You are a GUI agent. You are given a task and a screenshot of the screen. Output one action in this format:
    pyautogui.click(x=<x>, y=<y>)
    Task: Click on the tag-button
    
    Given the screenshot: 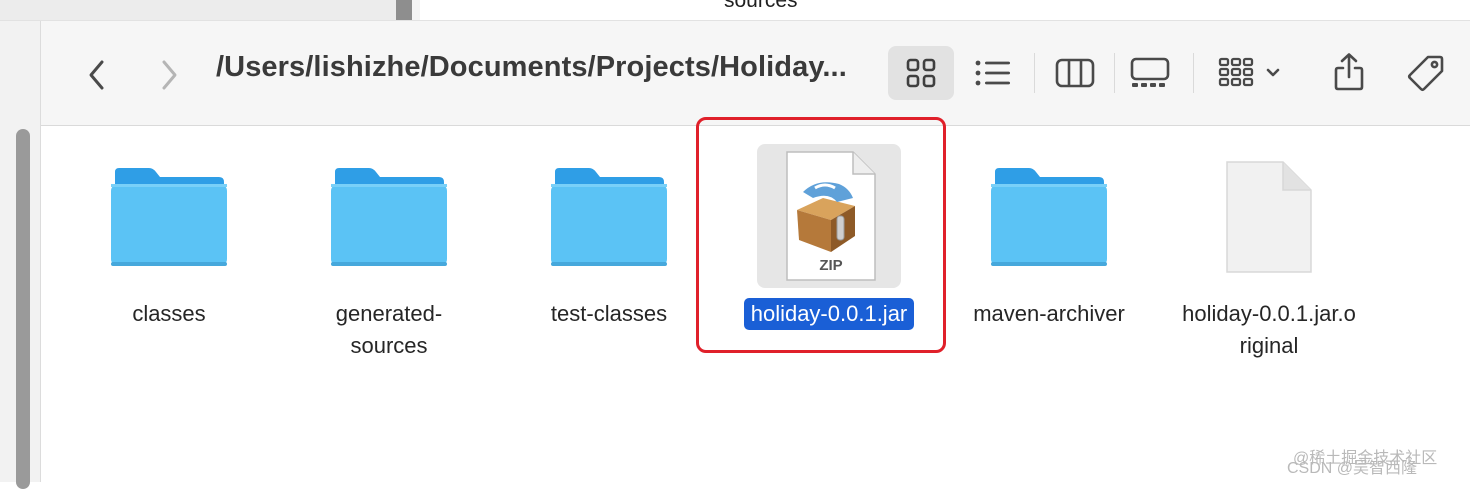 What is the action you would take?
    pyautogui.click(x=1426, y=73)
    